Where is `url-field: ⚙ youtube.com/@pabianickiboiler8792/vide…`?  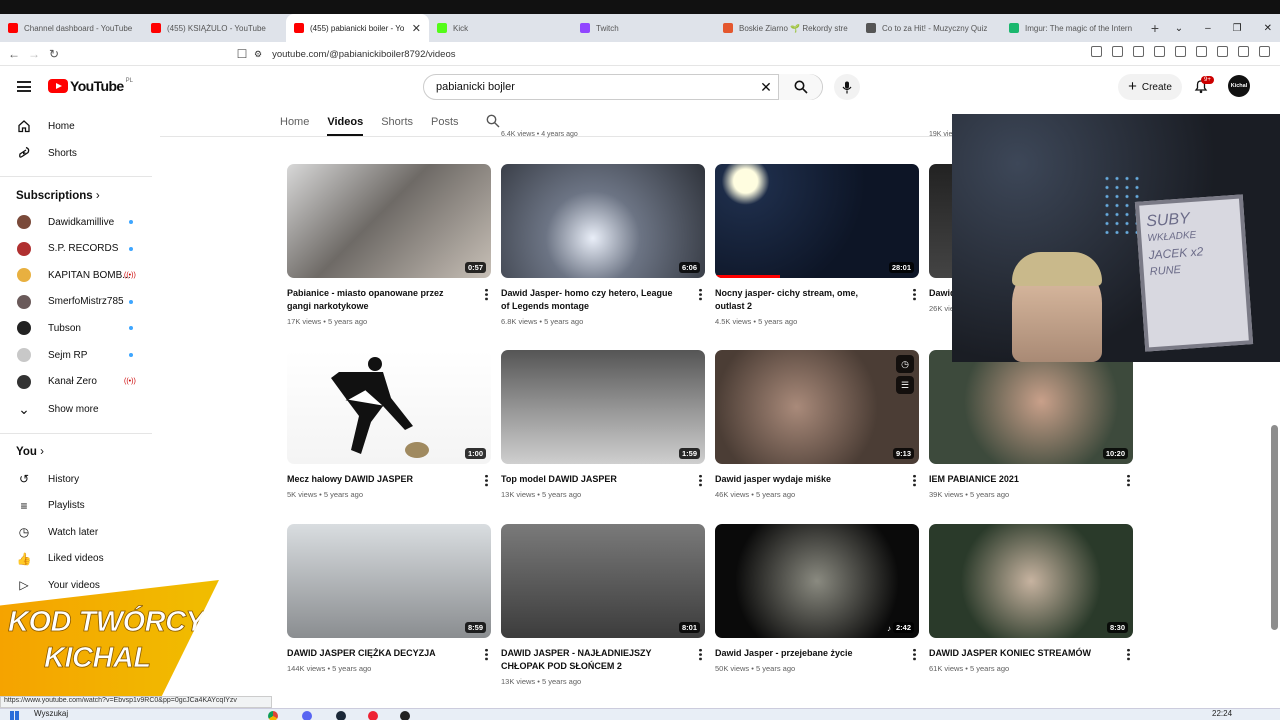 url-field: ⚙ youtube.com/@pabianickiboiler8792/vide… is located at coordinates (619, 54).